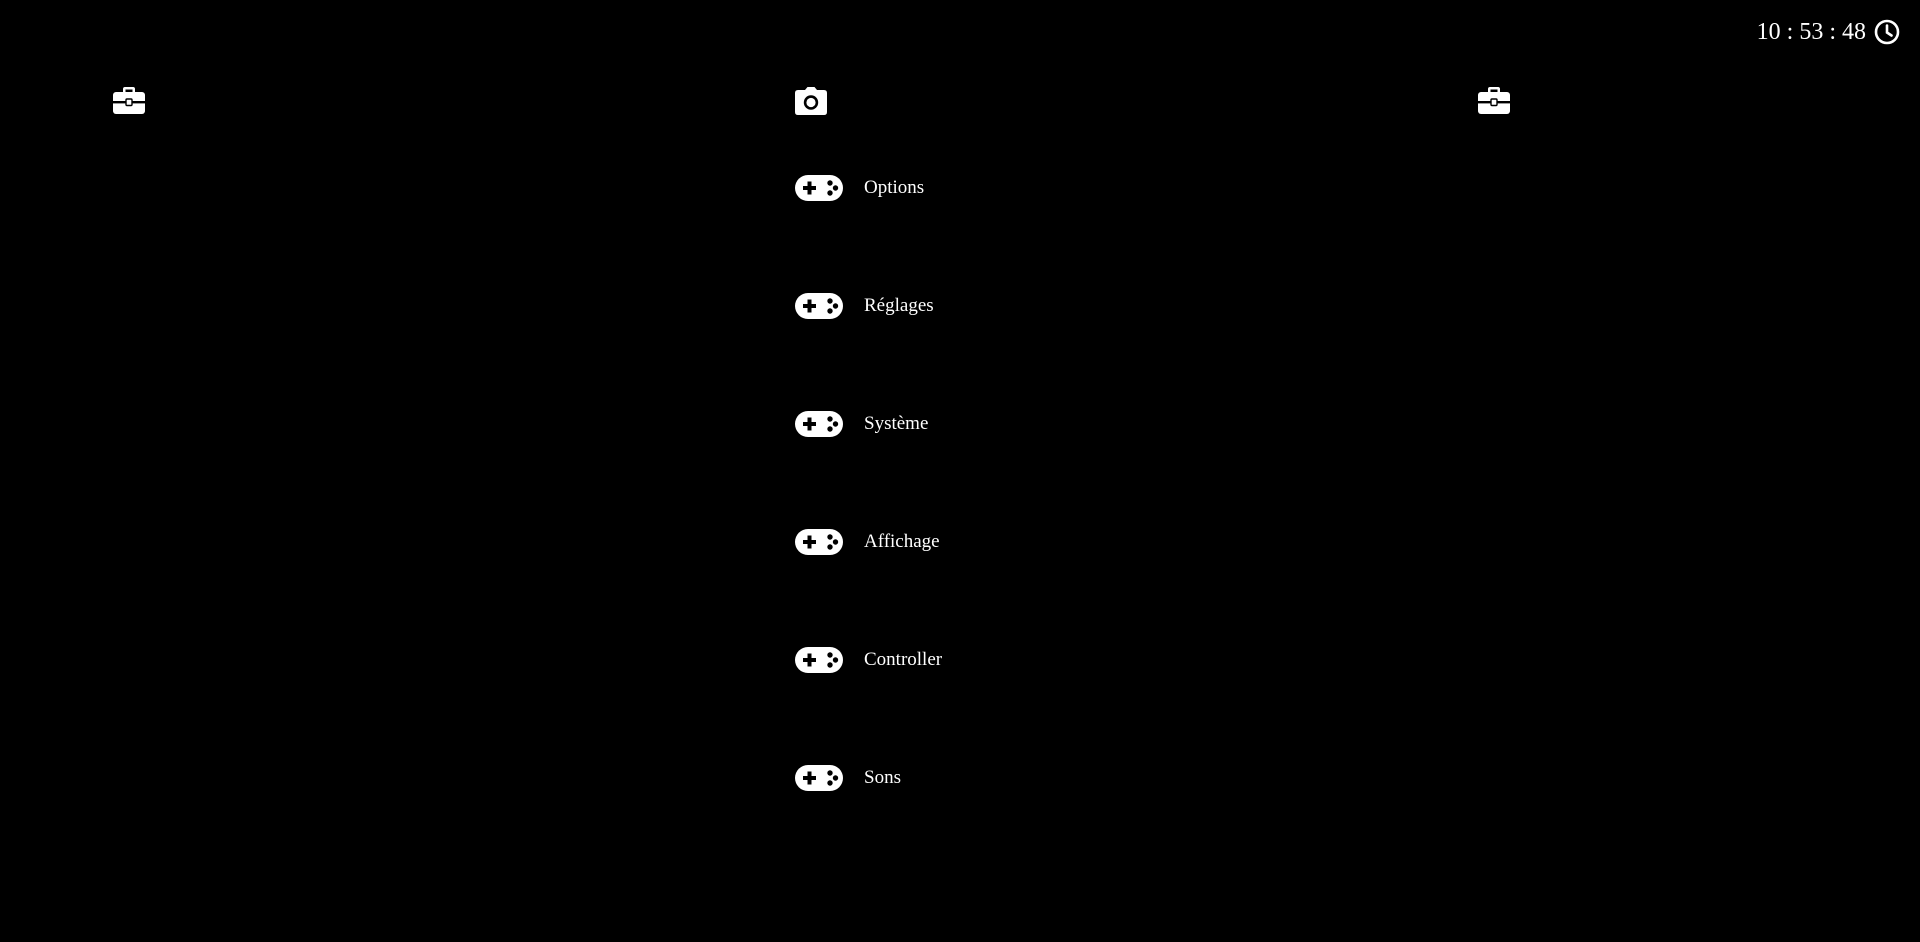  I want to click on menu-item-label: Options, so click(894, 187).